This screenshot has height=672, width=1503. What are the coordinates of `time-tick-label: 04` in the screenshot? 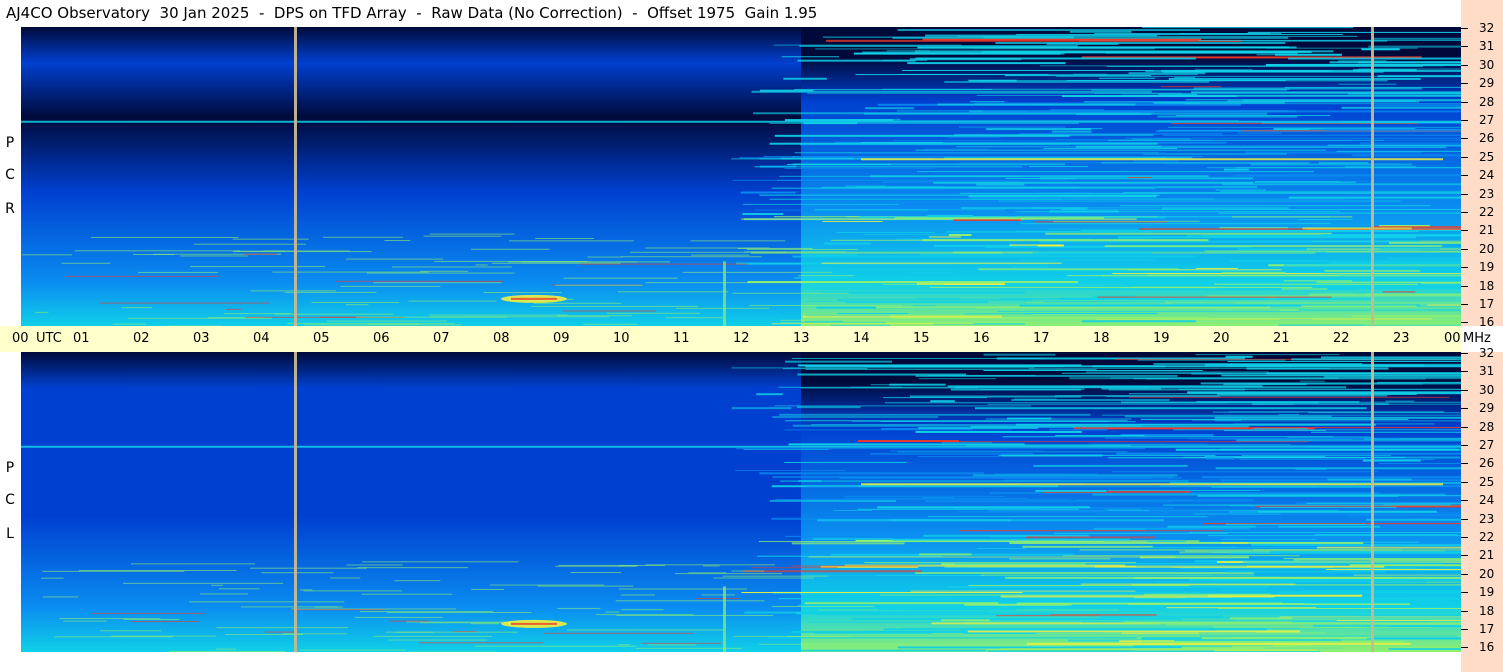 It's located at (261, 338).